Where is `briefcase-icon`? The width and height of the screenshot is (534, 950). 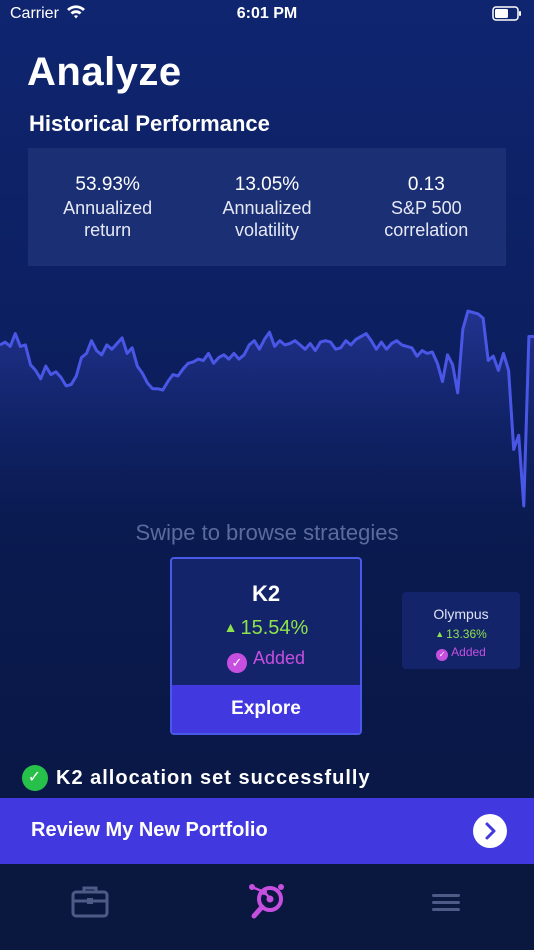
briefcase-icon is located at coordinates (90, 902).